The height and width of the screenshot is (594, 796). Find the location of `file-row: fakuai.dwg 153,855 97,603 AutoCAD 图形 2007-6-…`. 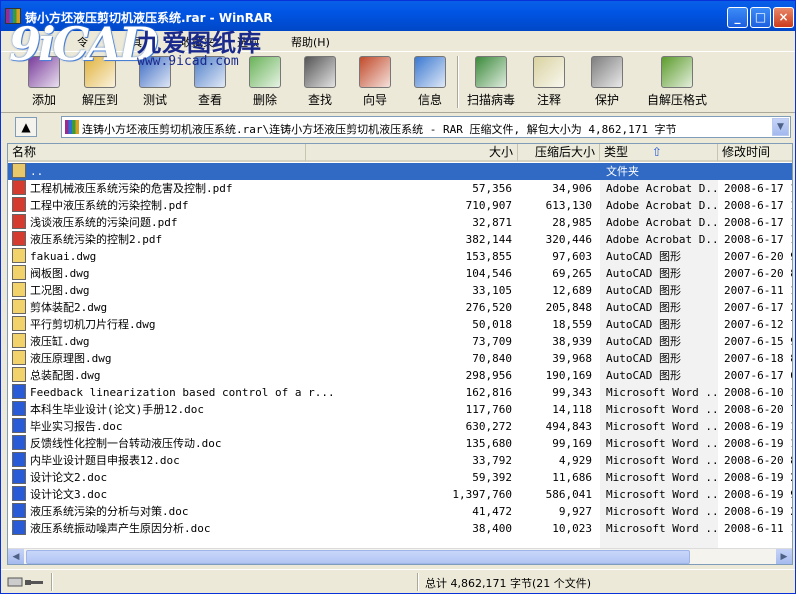

file-row: fakuai.dwg 153,855 97,603 AutoCAD 图形 2007-6-… is located at coordinates (400, 256).